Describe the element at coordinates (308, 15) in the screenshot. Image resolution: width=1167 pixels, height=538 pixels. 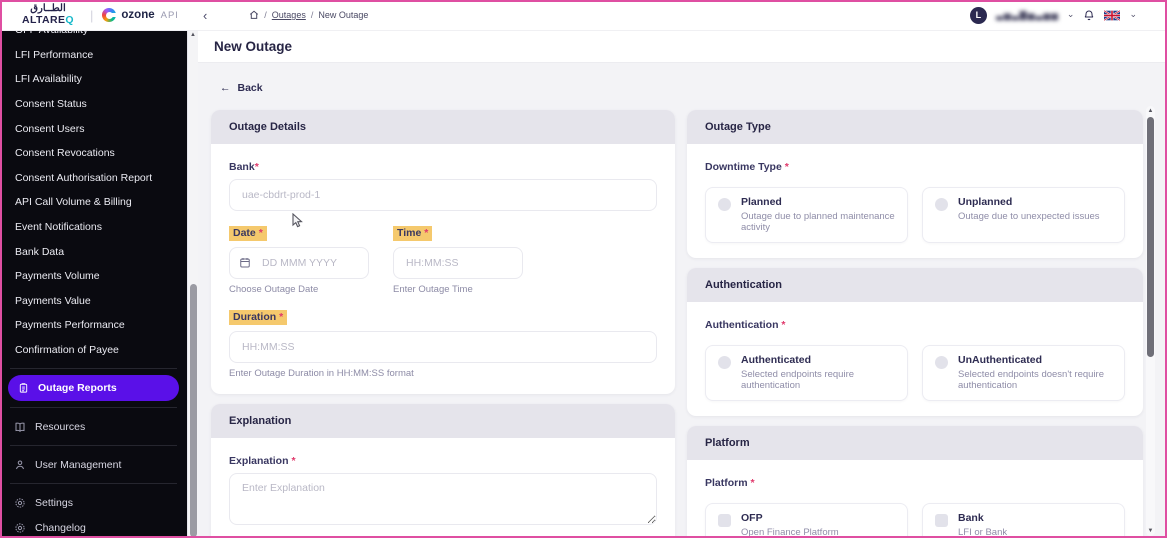
I see `breadcrumb: / Outages / New Outage` at that location.